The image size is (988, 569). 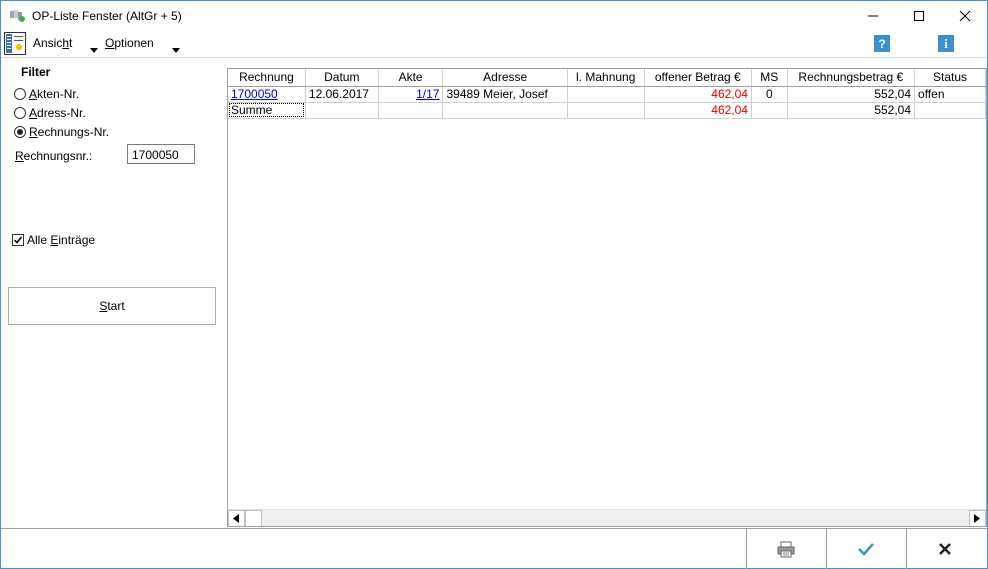 I want to click on akte-link: 1/17, so click(x=427, y=94).